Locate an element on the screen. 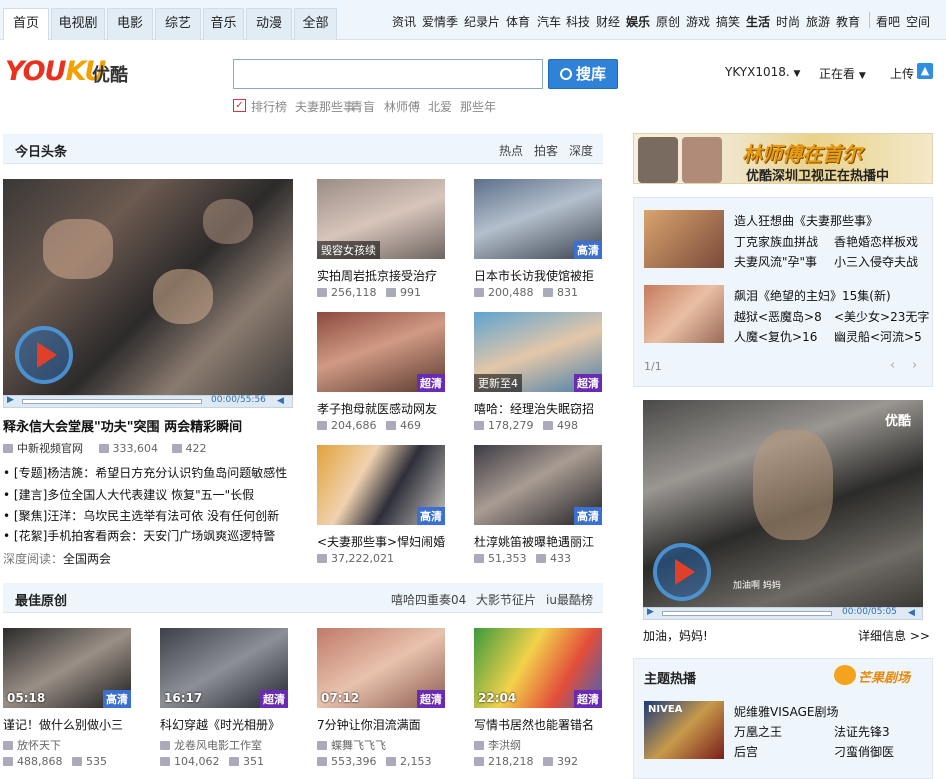 Image resolution: width=946 pixels, height=779 pixels. video-caption: 实拍周岩抵京接受治疗 is located at coordinates (382, 275).